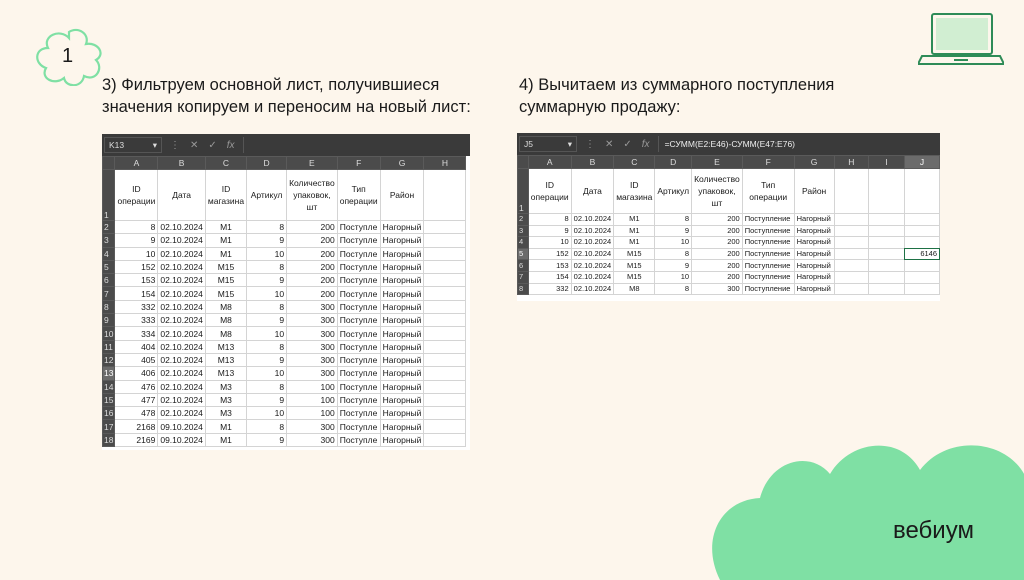 This screenshot has width=1024, height=580. What do you see at coordinates (267, 413) in the screenshot?
I see `data-cell: 10` at bounding box center [267, 413].